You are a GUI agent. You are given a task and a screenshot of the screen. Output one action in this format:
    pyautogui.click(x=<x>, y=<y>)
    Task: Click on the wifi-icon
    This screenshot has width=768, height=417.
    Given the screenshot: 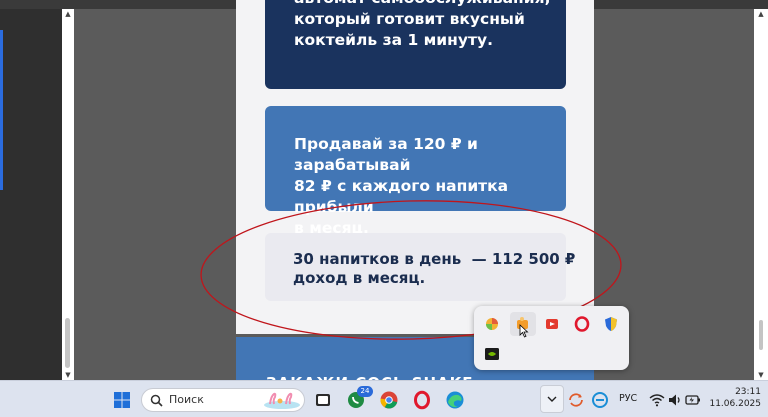 What is the action you would take?
    pyautogui.click(x=657, y=400)
    